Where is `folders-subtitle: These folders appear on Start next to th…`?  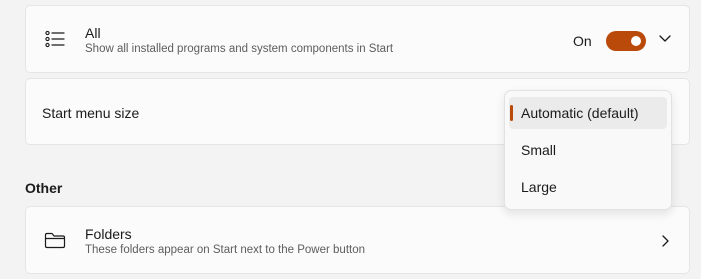
folders-subtitle: These folders appear on Start next to th… is located at coordinates (225, 250).